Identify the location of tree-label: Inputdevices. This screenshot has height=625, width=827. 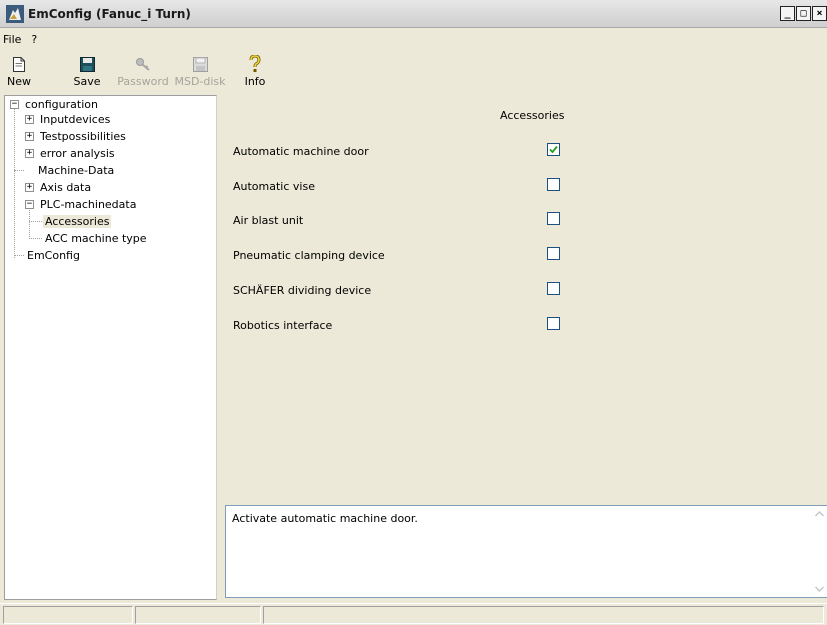
(75, 119).